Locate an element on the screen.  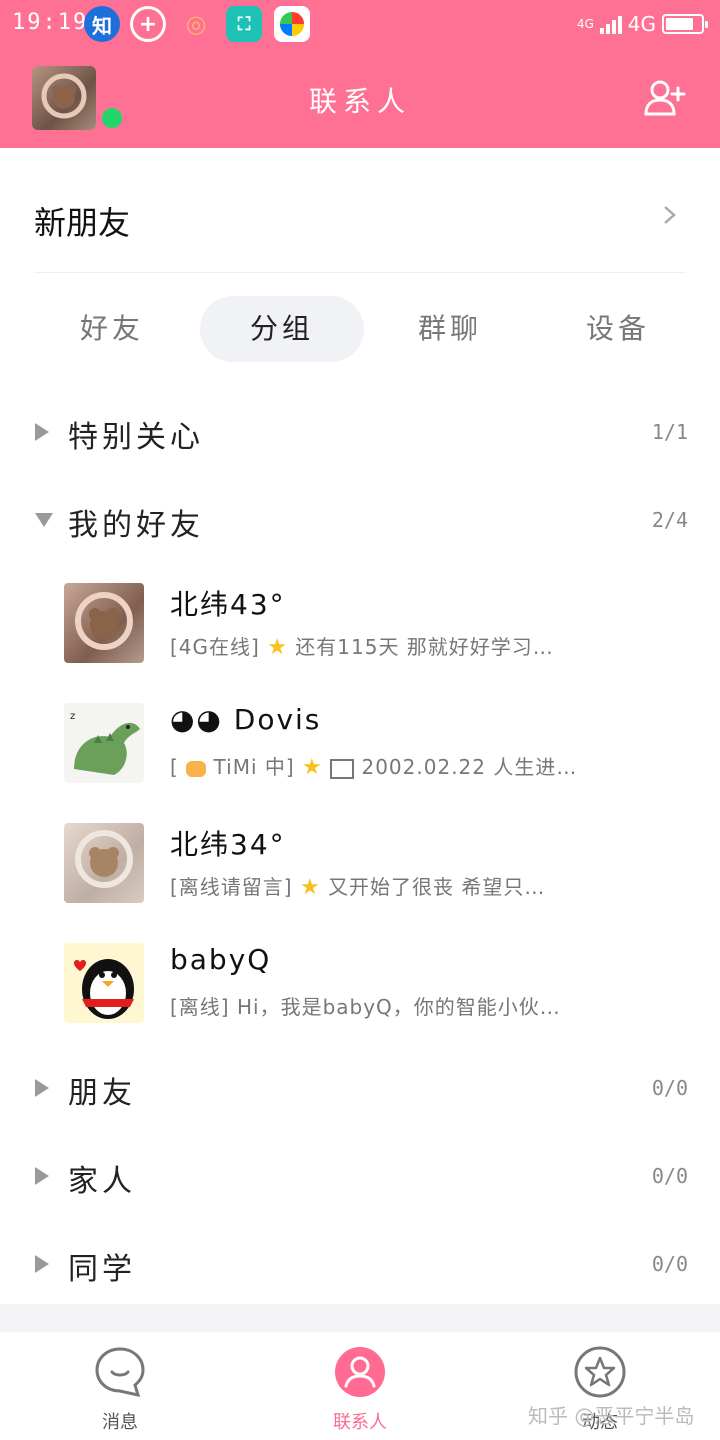
group-row-my-friends: 我的好友 2/4 is located at coordinates (360, 520).